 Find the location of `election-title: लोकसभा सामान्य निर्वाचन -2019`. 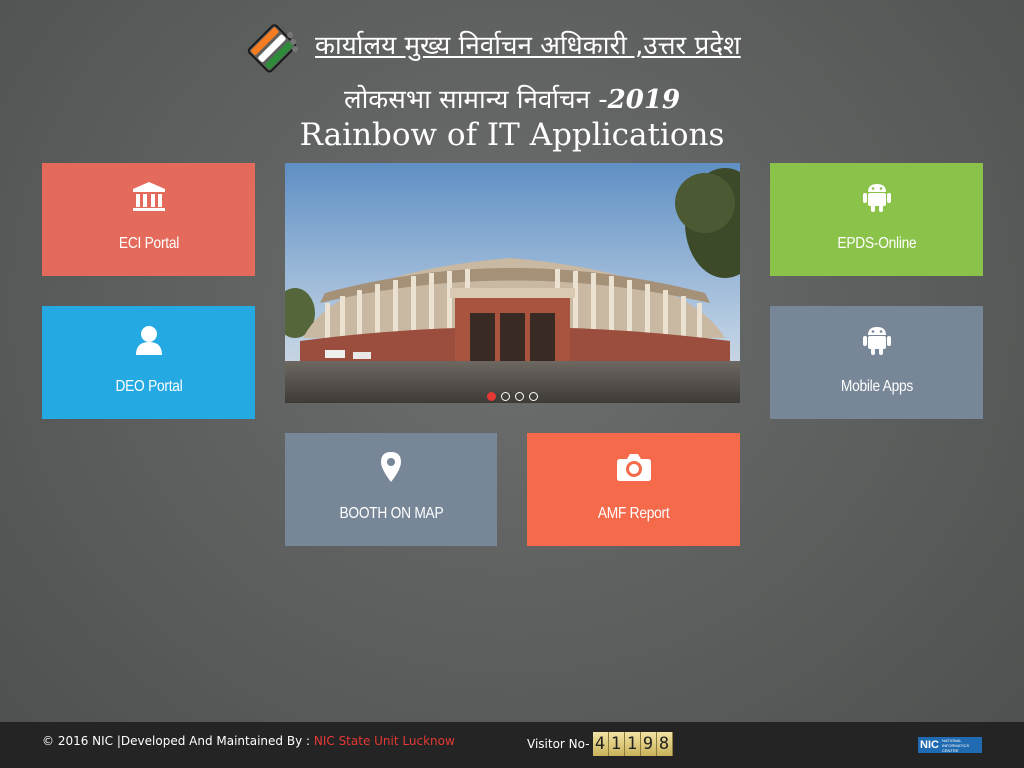

election-title: लोकसभा सामान्य निर्वाचन -2019 is located at coordinates (512, 98).